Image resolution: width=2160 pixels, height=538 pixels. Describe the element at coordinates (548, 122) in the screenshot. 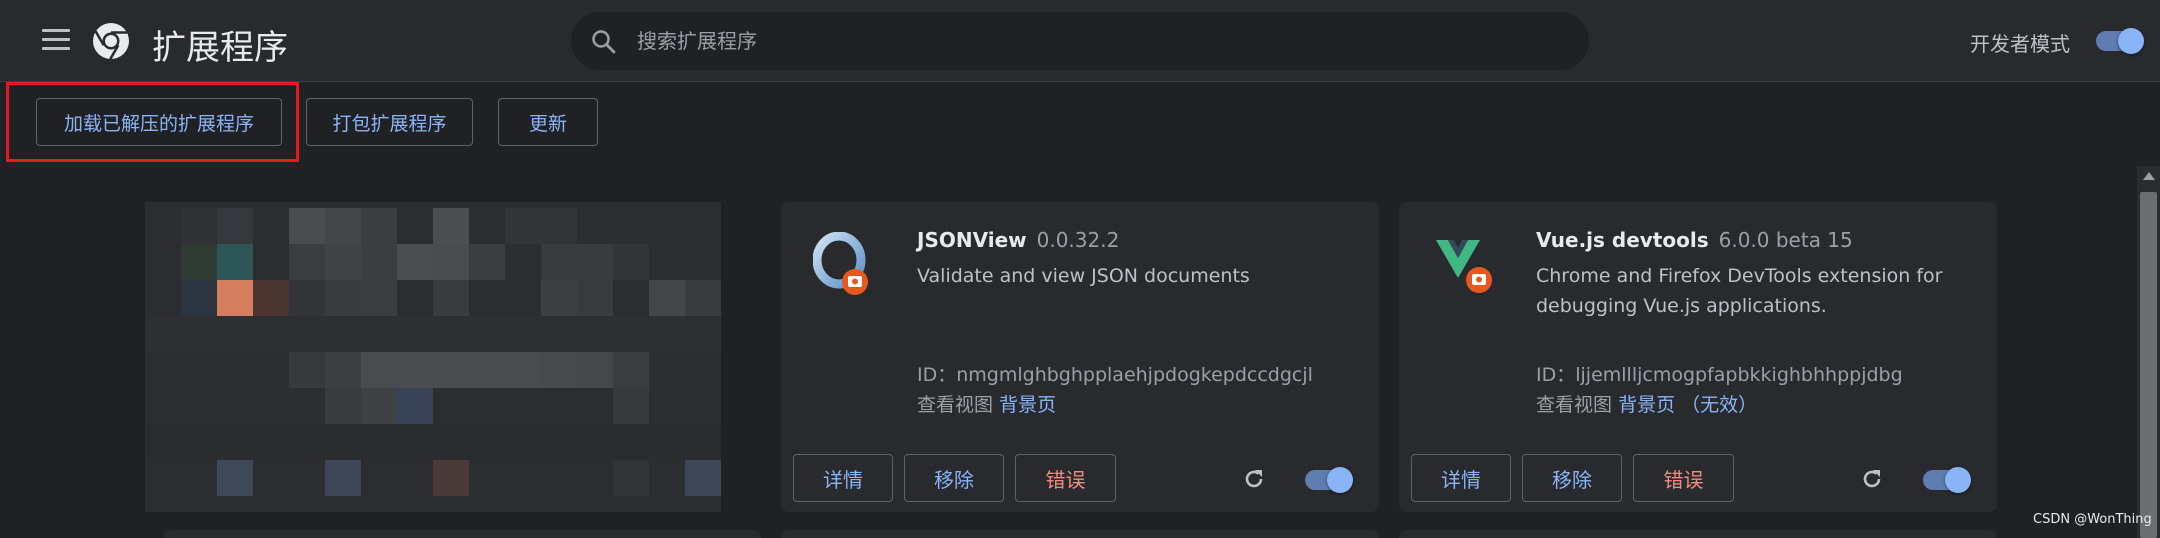

I see `update-button: 更新` at that location.